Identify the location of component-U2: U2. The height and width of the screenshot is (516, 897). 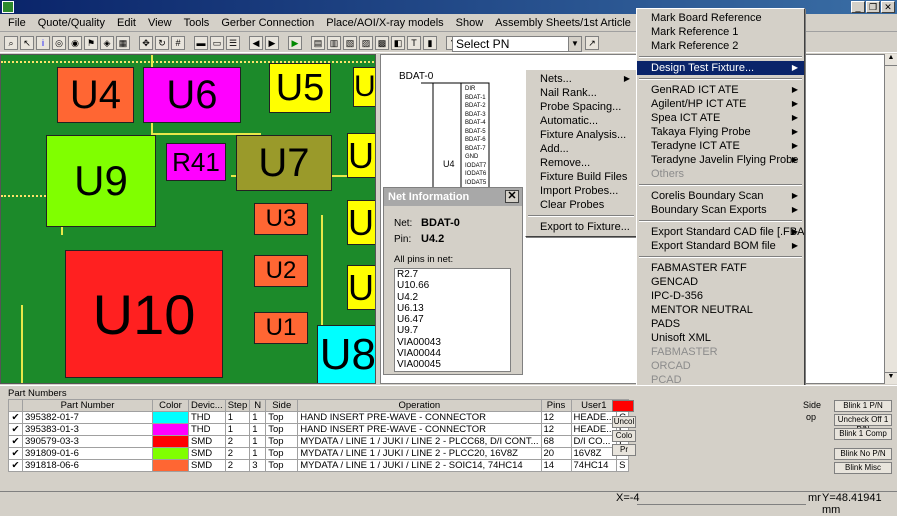
(281, 271).